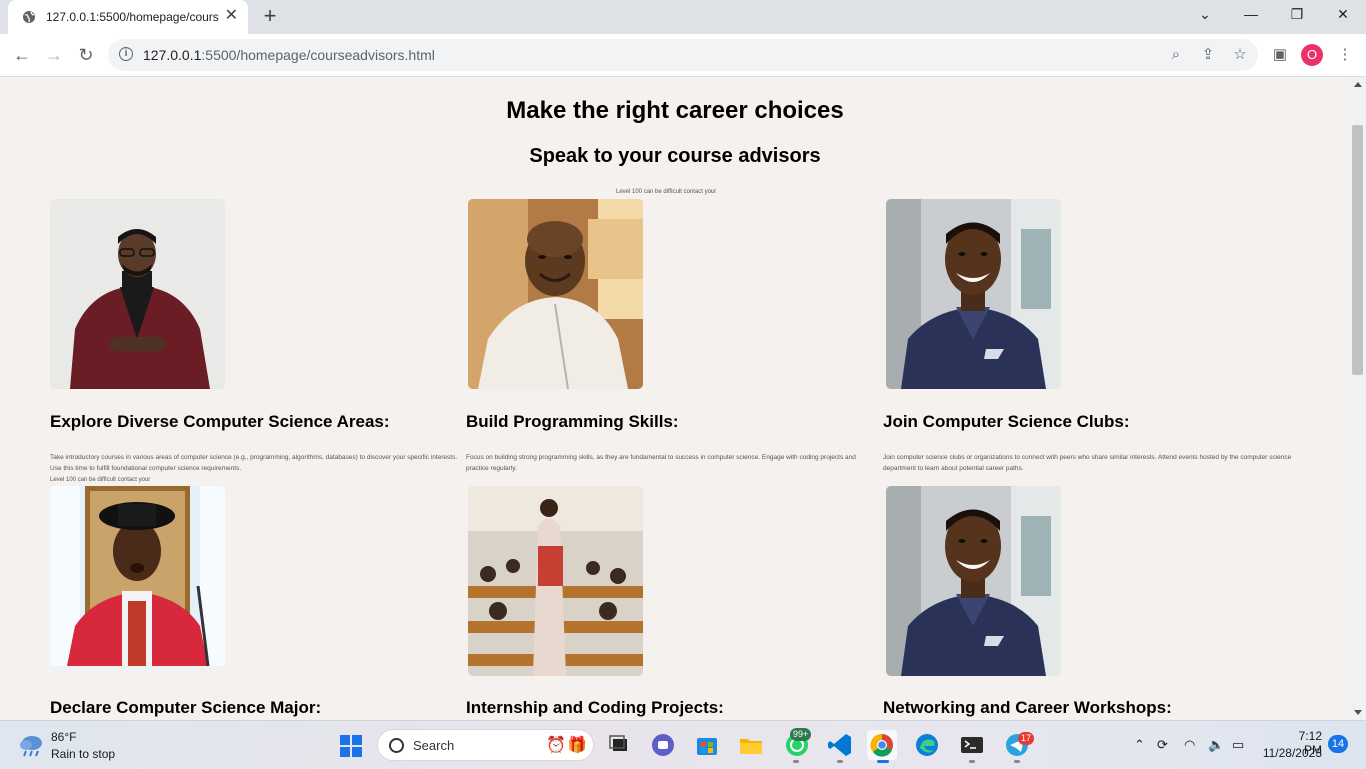  Describe the element at coordinates (220, 421) in the screenshot. I see `card-title-1: Explore Diverse Computer Science Areas:` at that location.